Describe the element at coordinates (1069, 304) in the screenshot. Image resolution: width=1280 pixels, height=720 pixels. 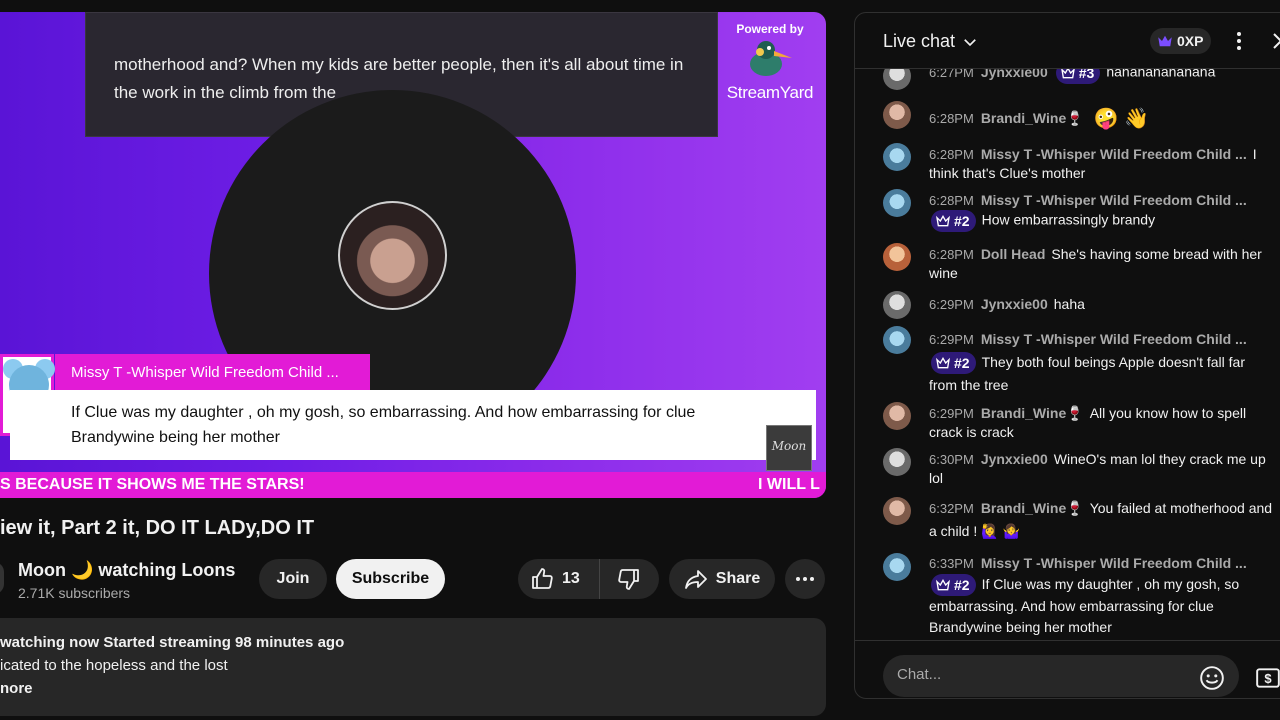
I see `message-text: haha` at that location.